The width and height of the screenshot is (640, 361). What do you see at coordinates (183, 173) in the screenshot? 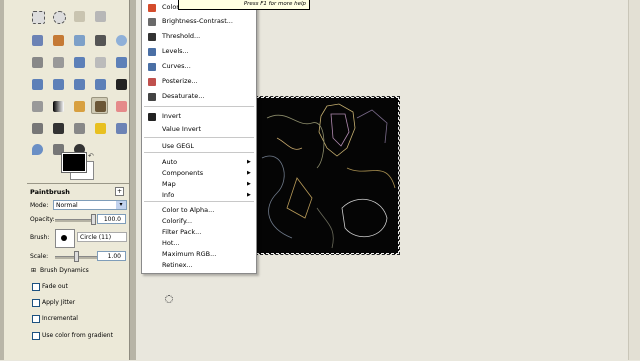
I see `menu-item-label: Components` at bounding box center [183, 173].